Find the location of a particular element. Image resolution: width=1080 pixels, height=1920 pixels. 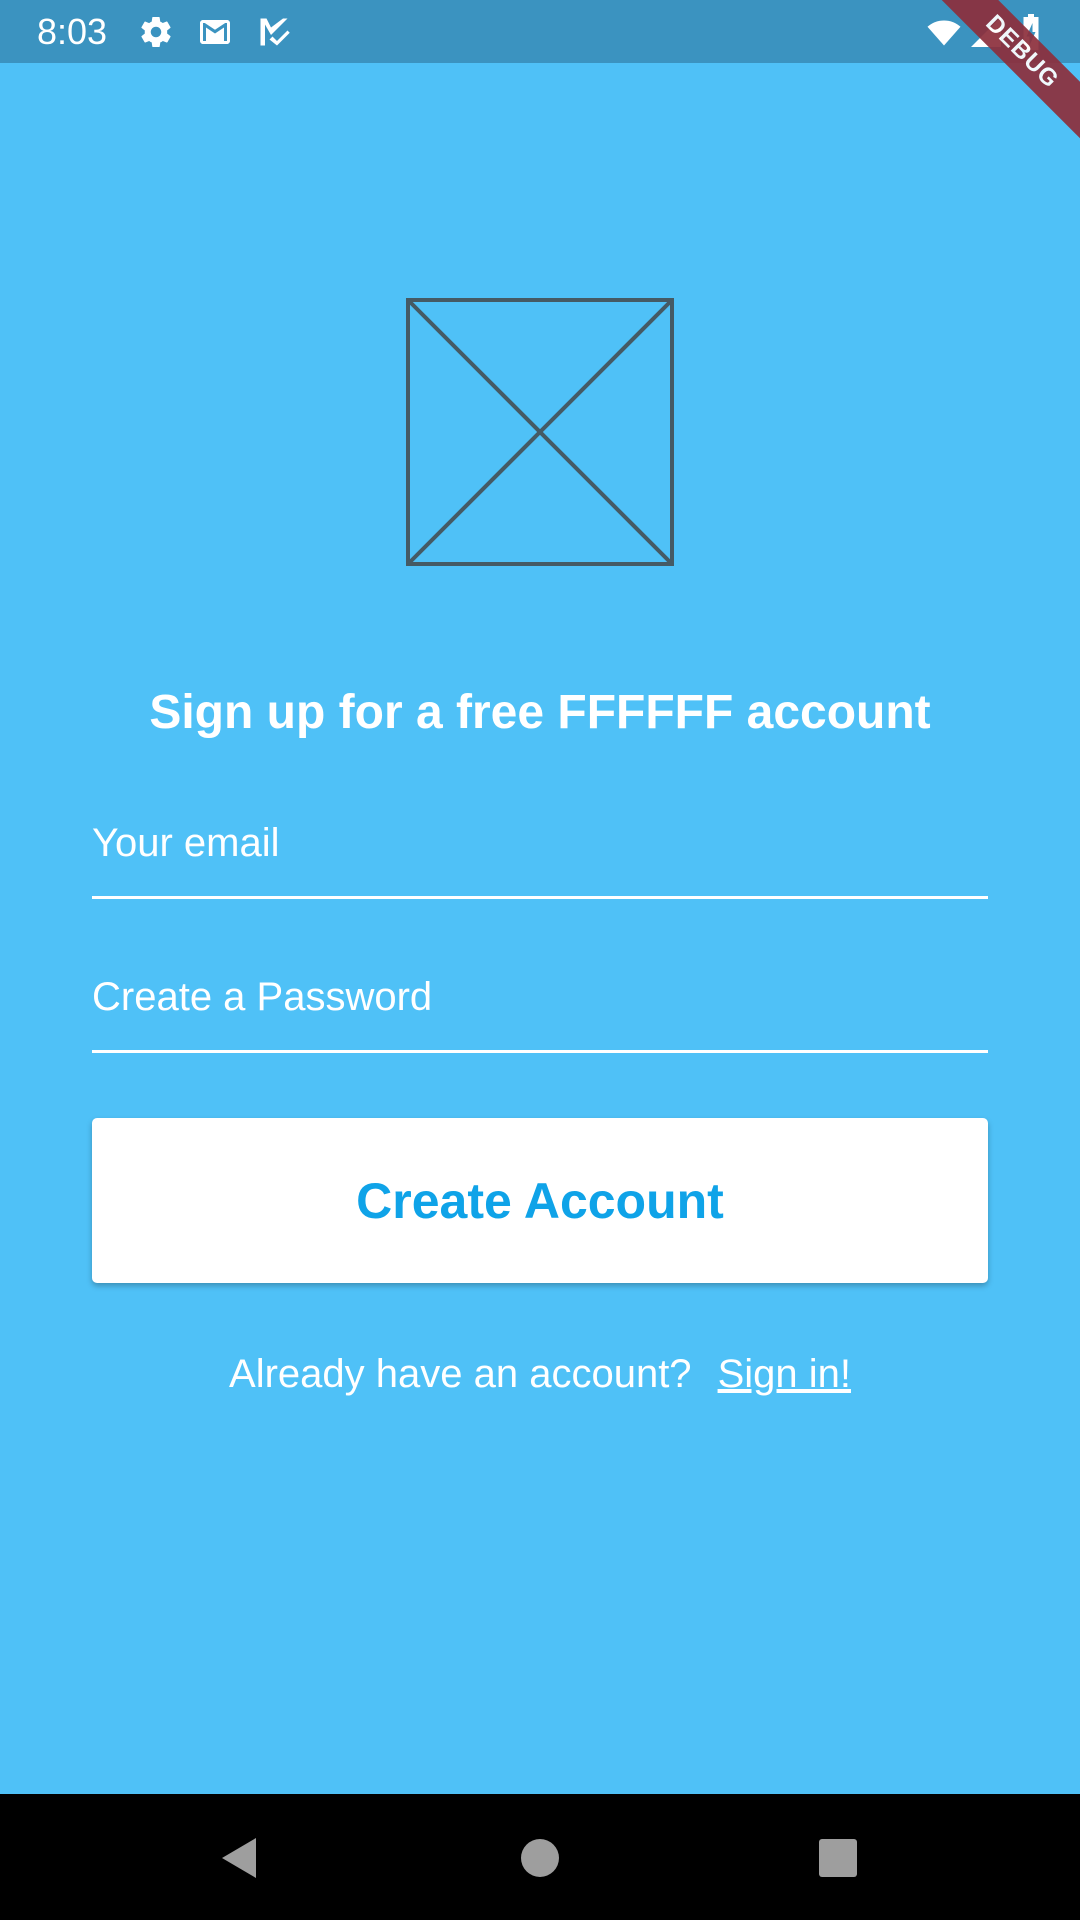

page-title: Sign up for a free FFFFFF account is located at coordinates (540, 712).